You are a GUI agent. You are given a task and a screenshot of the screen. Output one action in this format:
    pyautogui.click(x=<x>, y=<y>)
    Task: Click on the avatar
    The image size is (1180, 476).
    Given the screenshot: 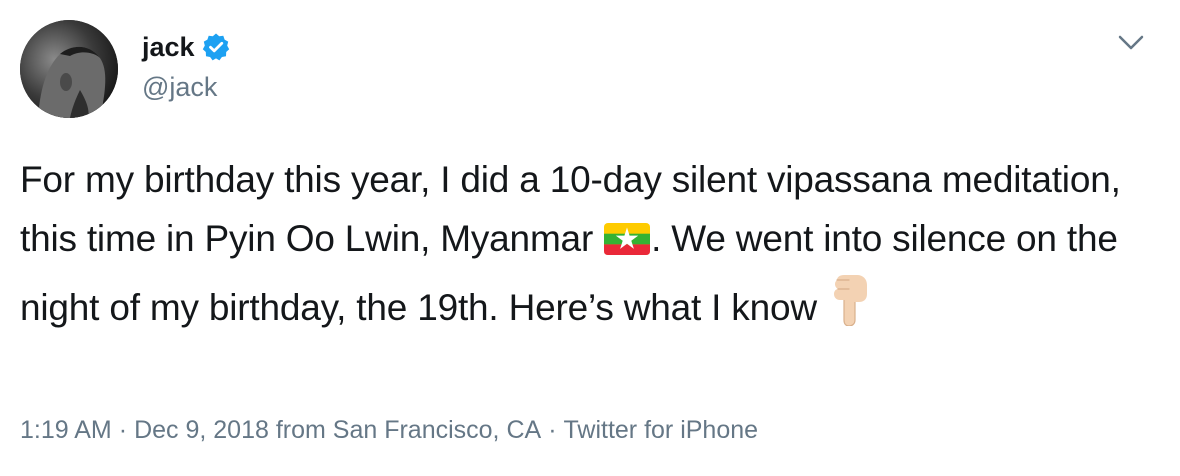 What is the action you would take?
    pyautogui.click(x=69, y=69)
    